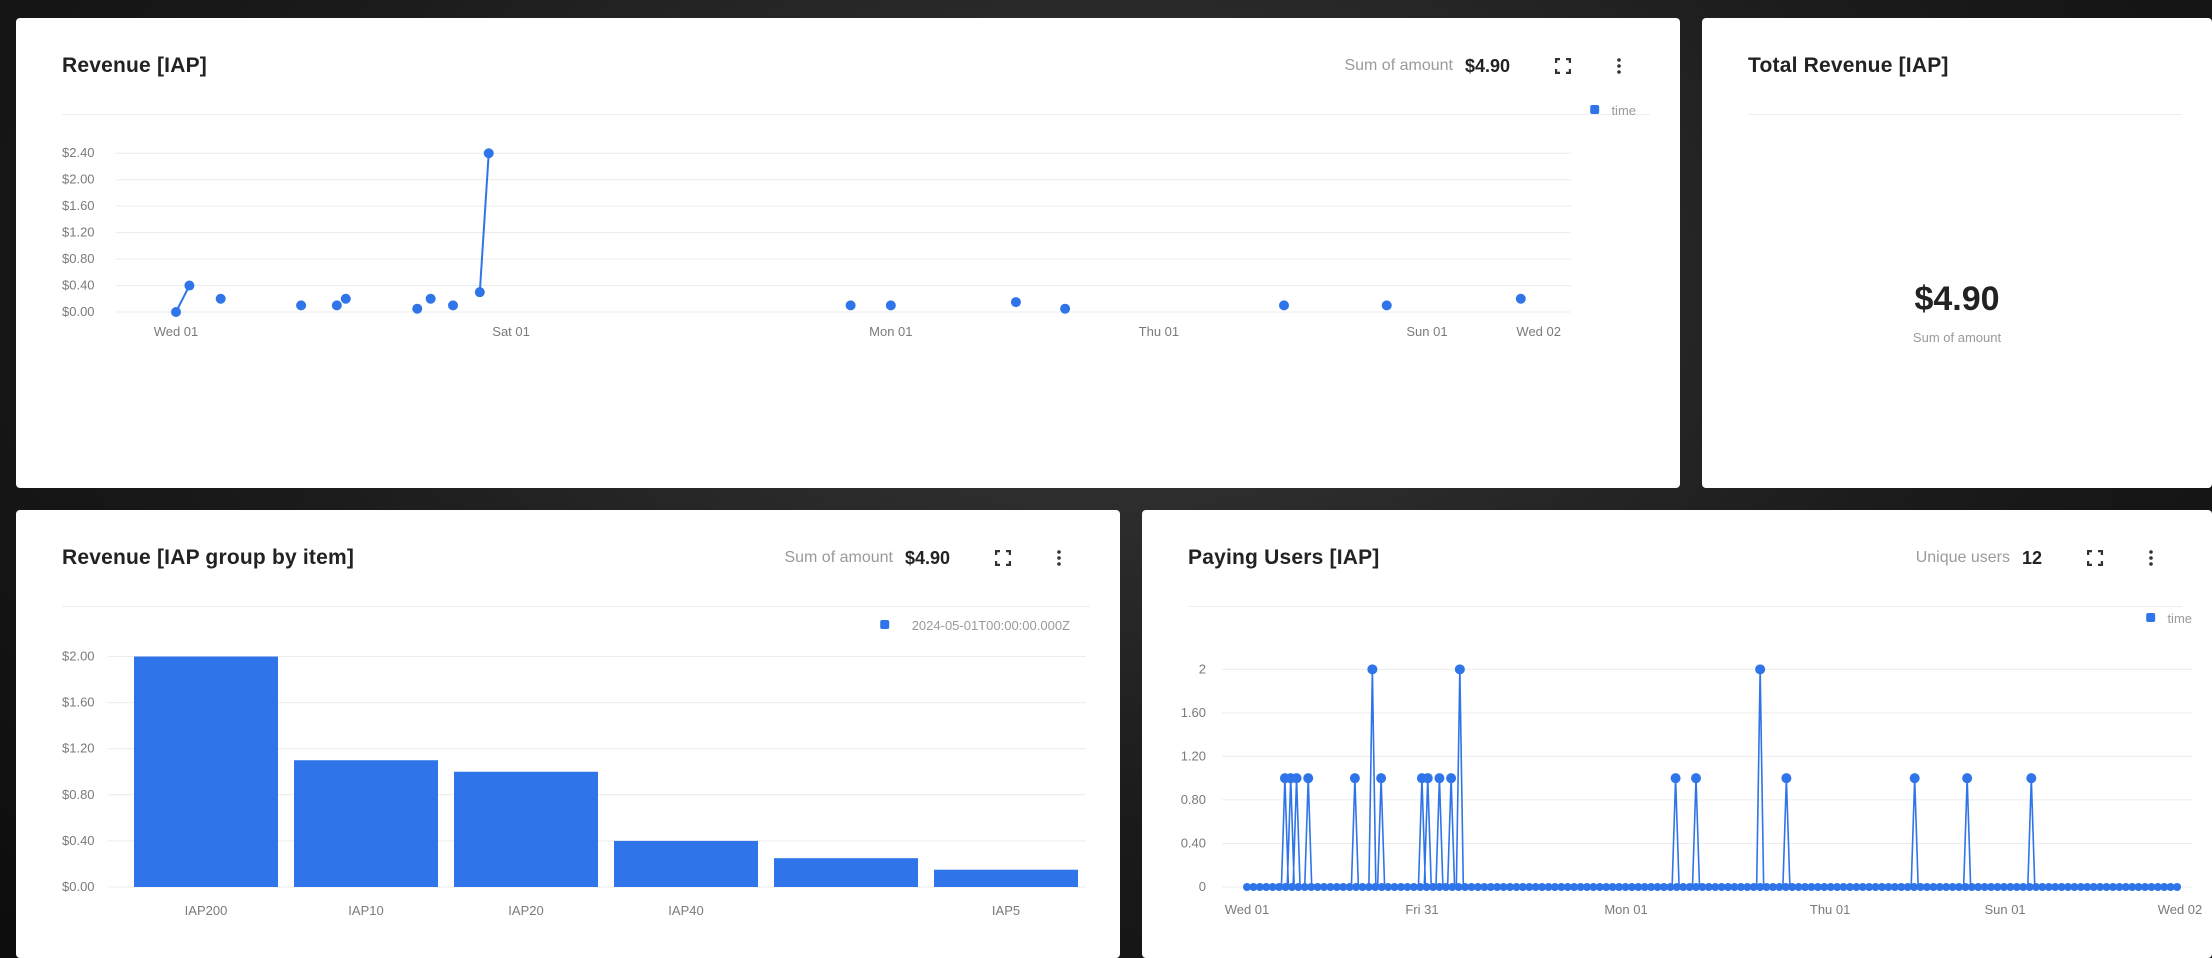 Image resolution: width=2212 pixels, height=958 pixels. Describe the element at coordinates (1193, 755) in the screenshot. I see `y-tick-label: 1.20` at that location.